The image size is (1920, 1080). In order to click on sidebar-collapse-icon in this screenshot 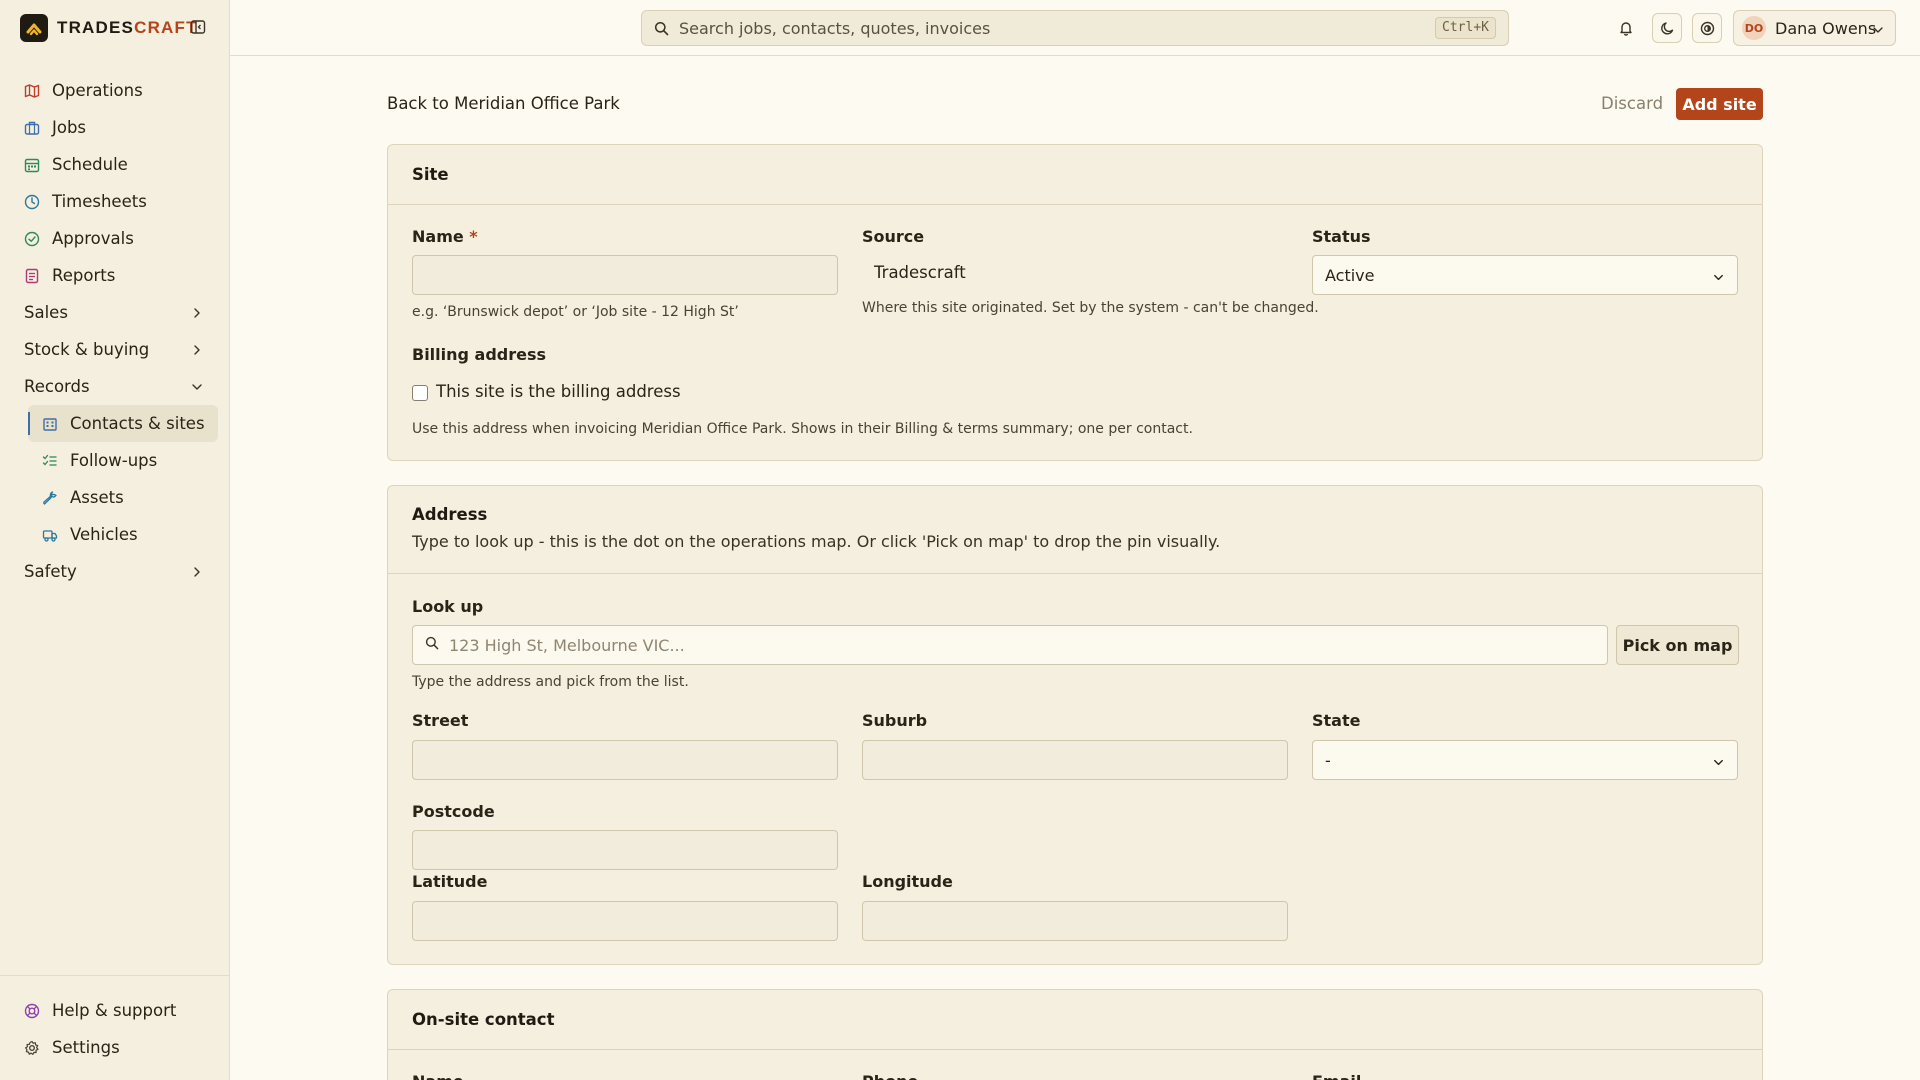, I will do `click(199, 28)`.